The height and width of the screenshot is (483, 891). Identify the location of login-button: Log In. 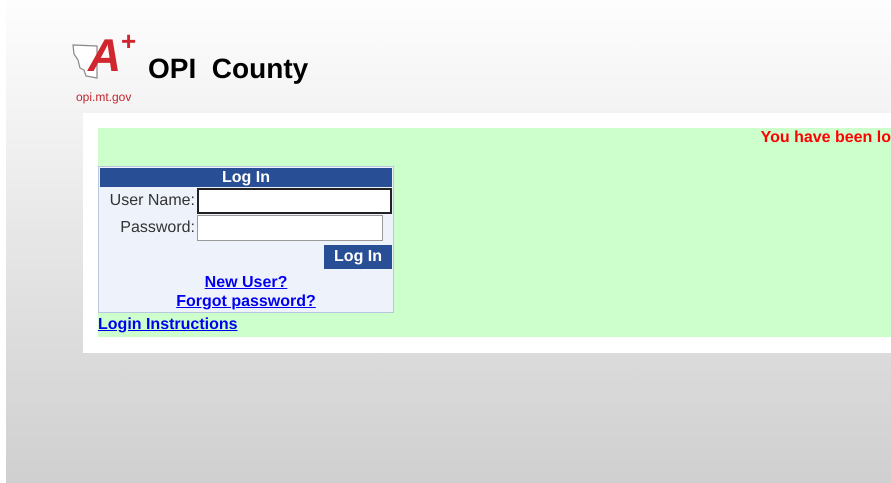
(358, 257).